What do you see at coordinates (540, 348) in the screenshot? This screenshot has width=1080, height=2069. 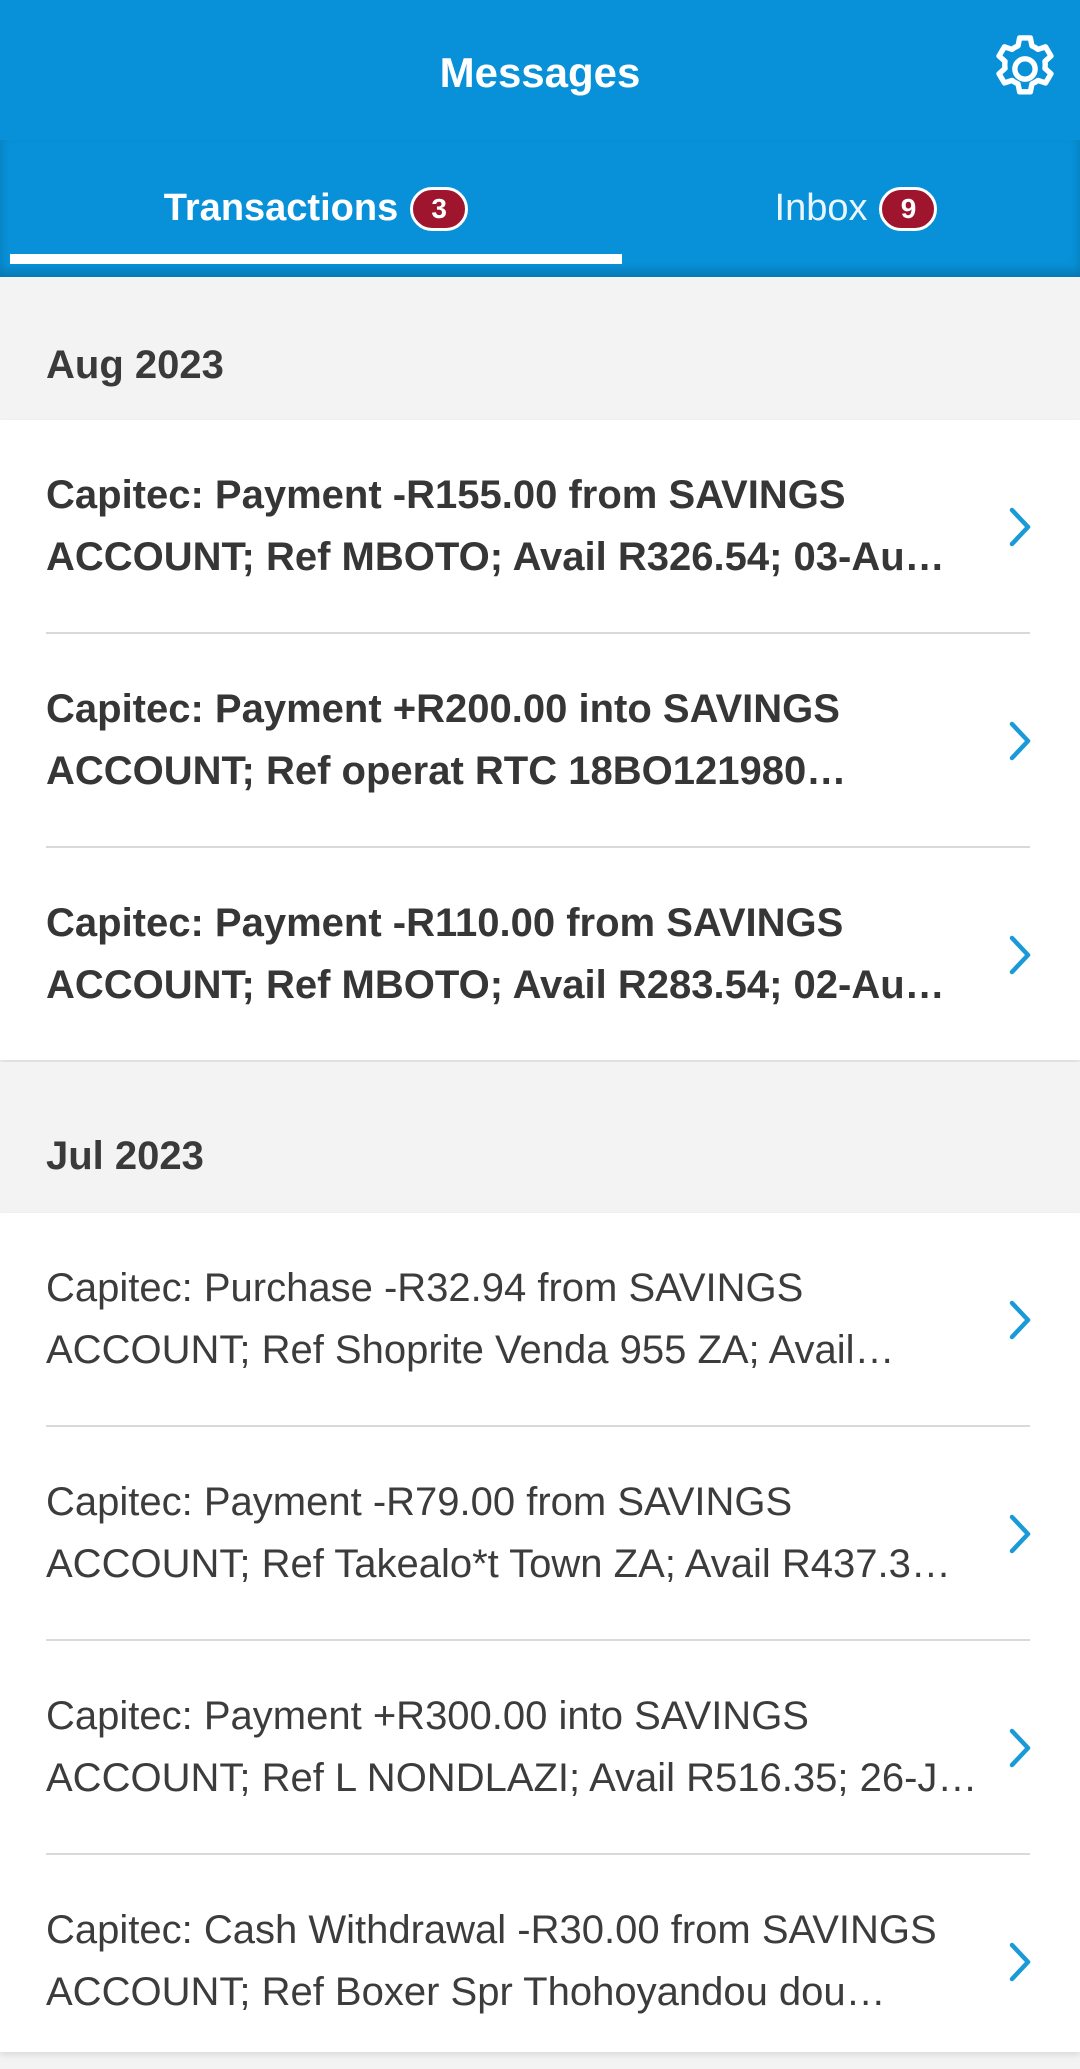 I see `section-header-aug-2023: Aug 2023` at bounding box center [540, 348].